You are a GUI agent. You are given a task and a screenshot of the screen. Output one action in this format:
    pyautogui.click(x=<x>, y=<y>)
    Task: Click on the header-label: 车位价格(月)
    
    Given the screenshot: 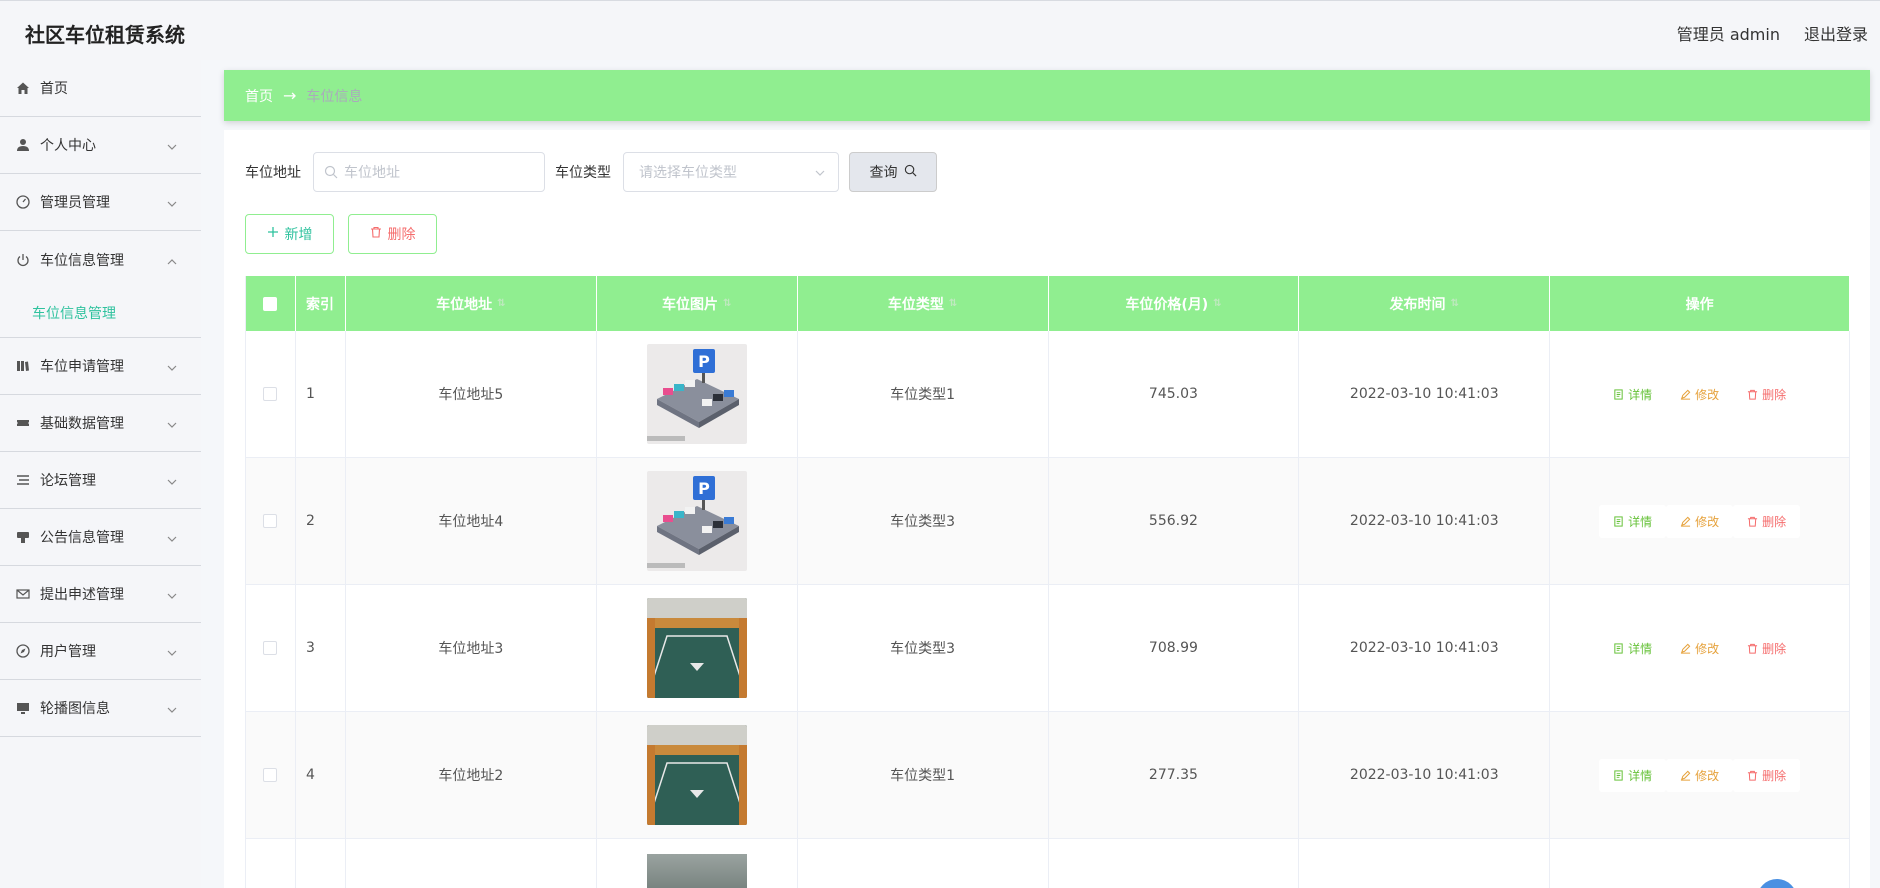 What is the action you would take?
    pyautogui.click(x=1167, y=304)
    